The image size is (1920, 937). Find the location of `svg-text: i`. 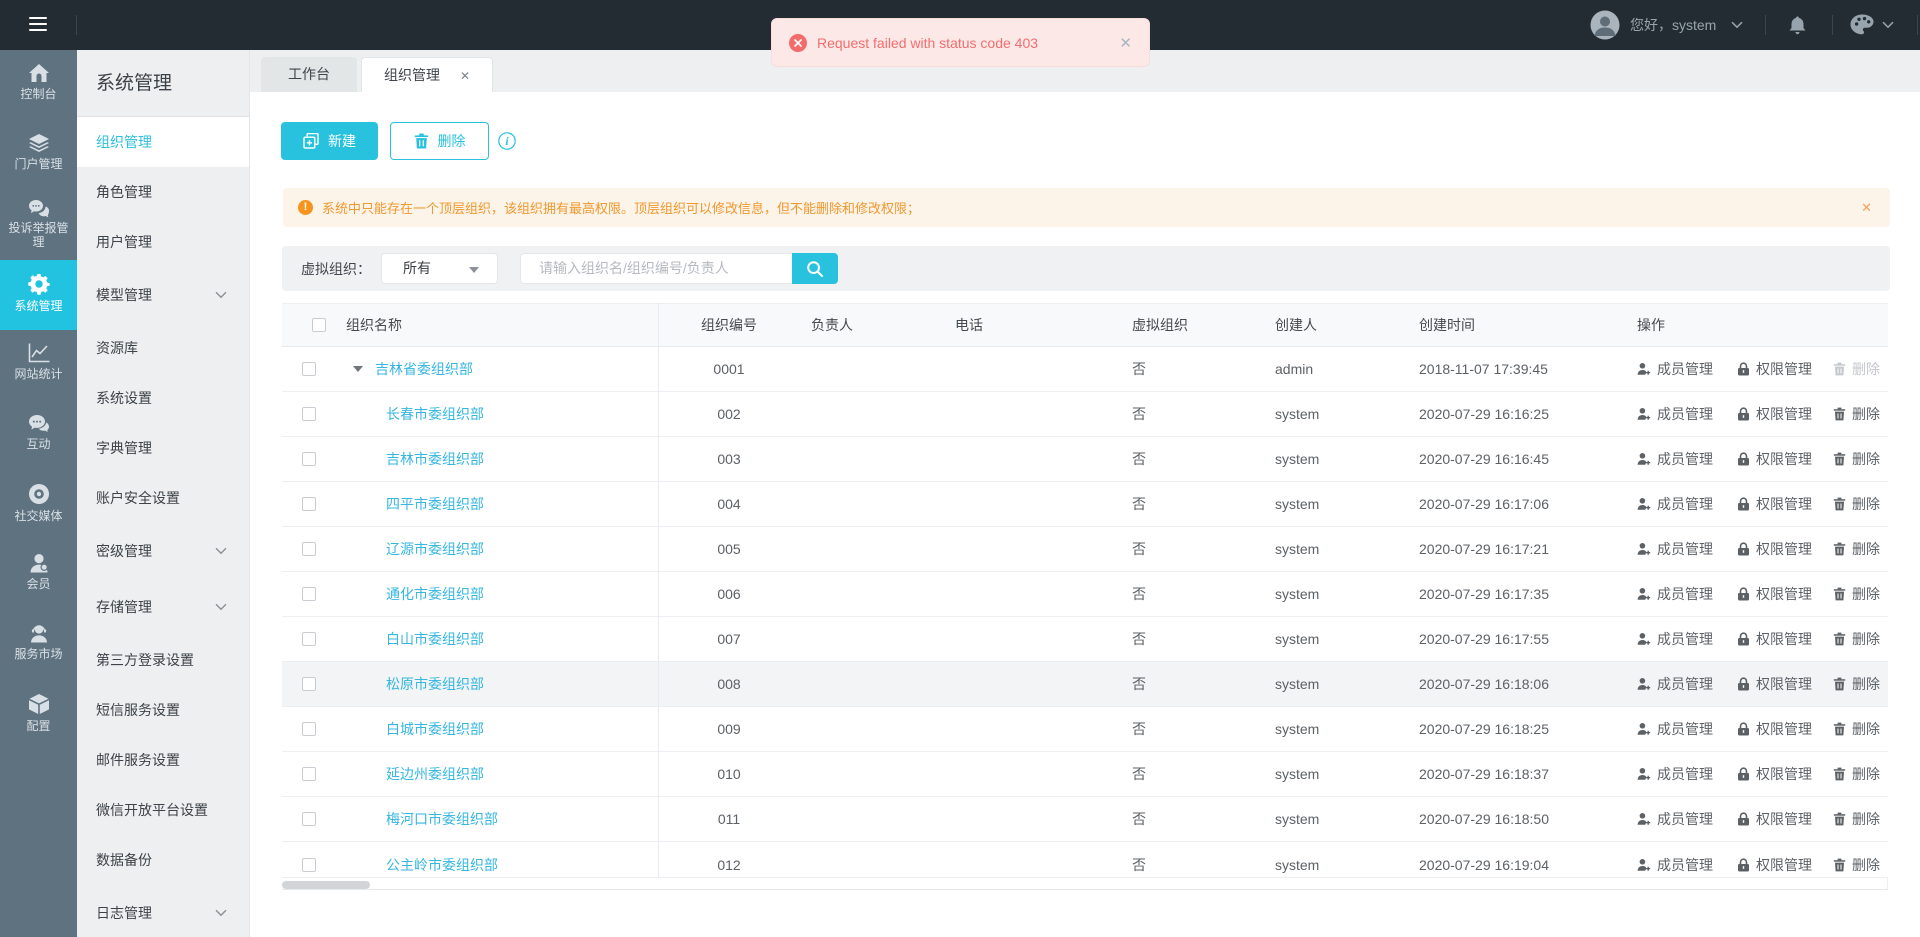

svg-text: i is located at coordinates (507, 142).